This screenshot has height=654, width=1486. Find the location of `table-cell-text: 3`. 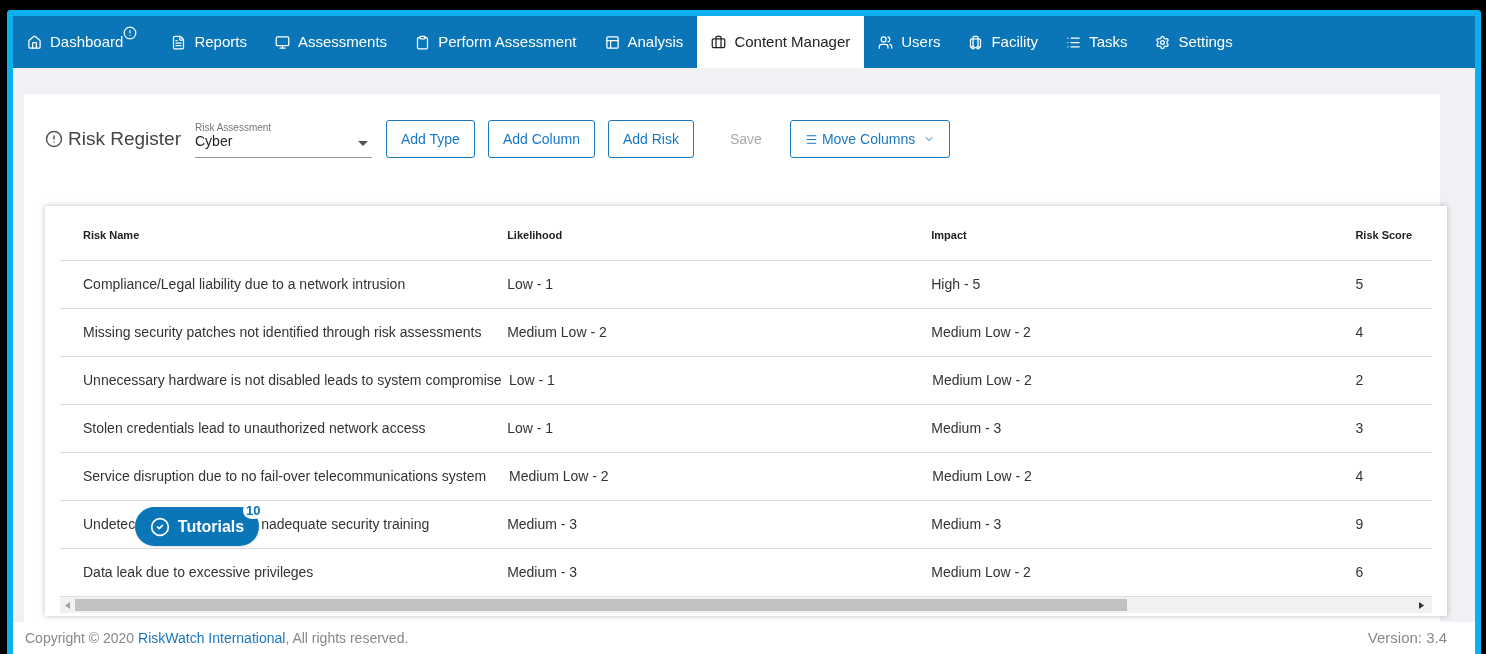

table-cell-text: 3 is located at coordinates (1359, 428).